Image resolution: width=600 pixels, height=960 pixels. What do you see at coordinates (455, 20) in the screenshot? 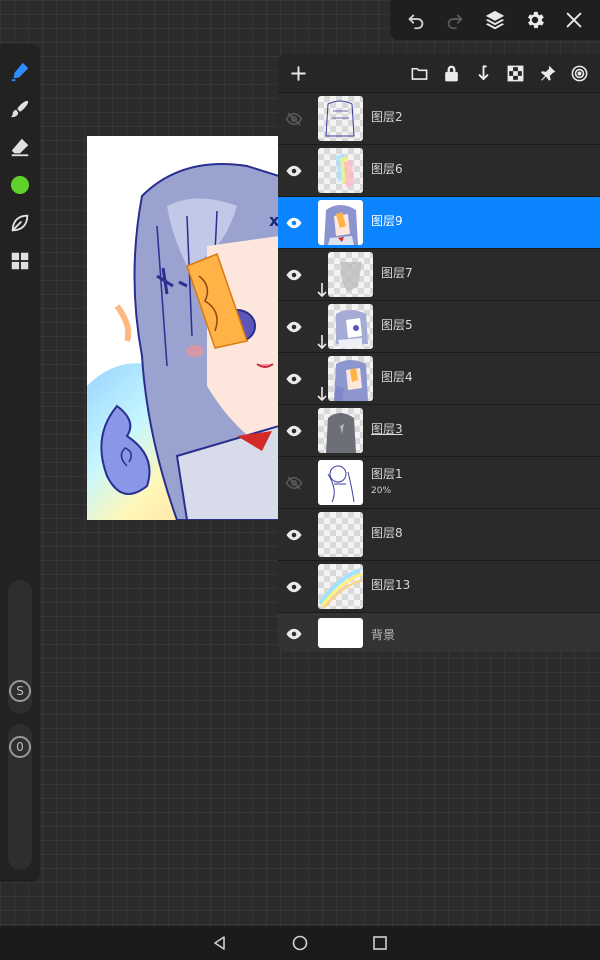
I see `redo-icon` at bounding box center [455, 20].